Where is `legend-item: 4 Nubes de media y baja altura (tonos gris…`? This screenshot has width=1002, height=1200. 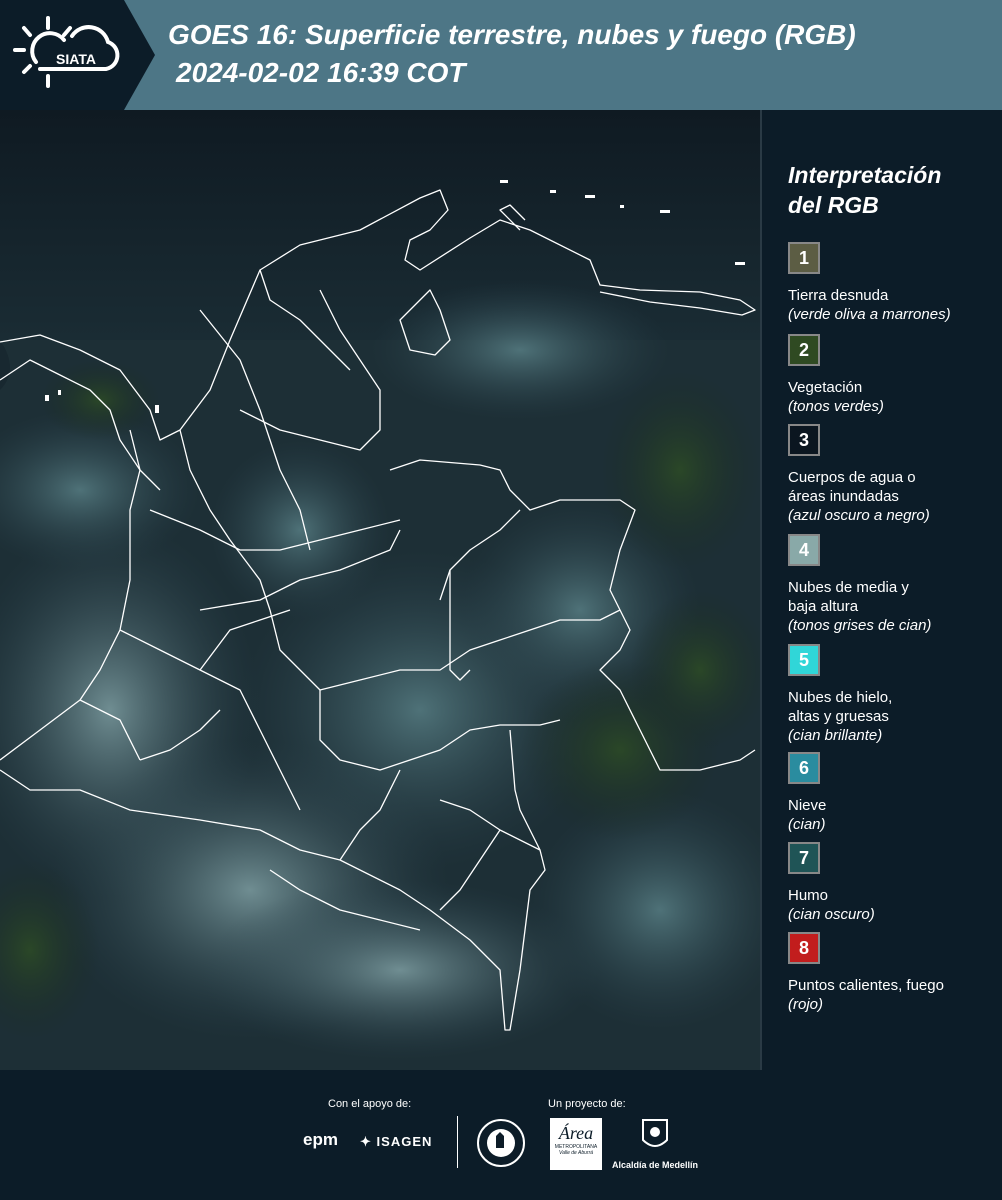 legend-item: 4 Nubes de media y baja altura (tonos gris… is located at coordinates (888, 584).